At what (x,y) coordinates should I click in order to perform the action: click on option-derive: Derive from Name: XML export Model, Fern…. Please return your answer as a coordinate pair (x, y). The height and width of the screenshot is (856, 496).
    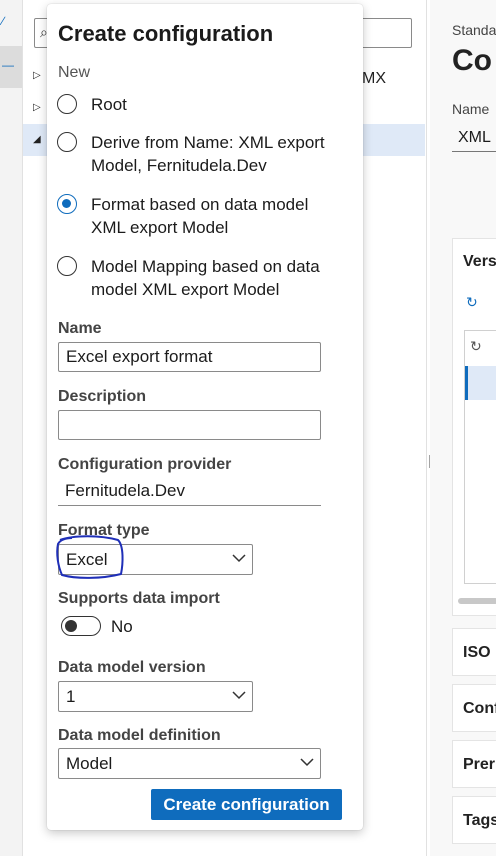
    Looking at the image, I should click on (205, 156).